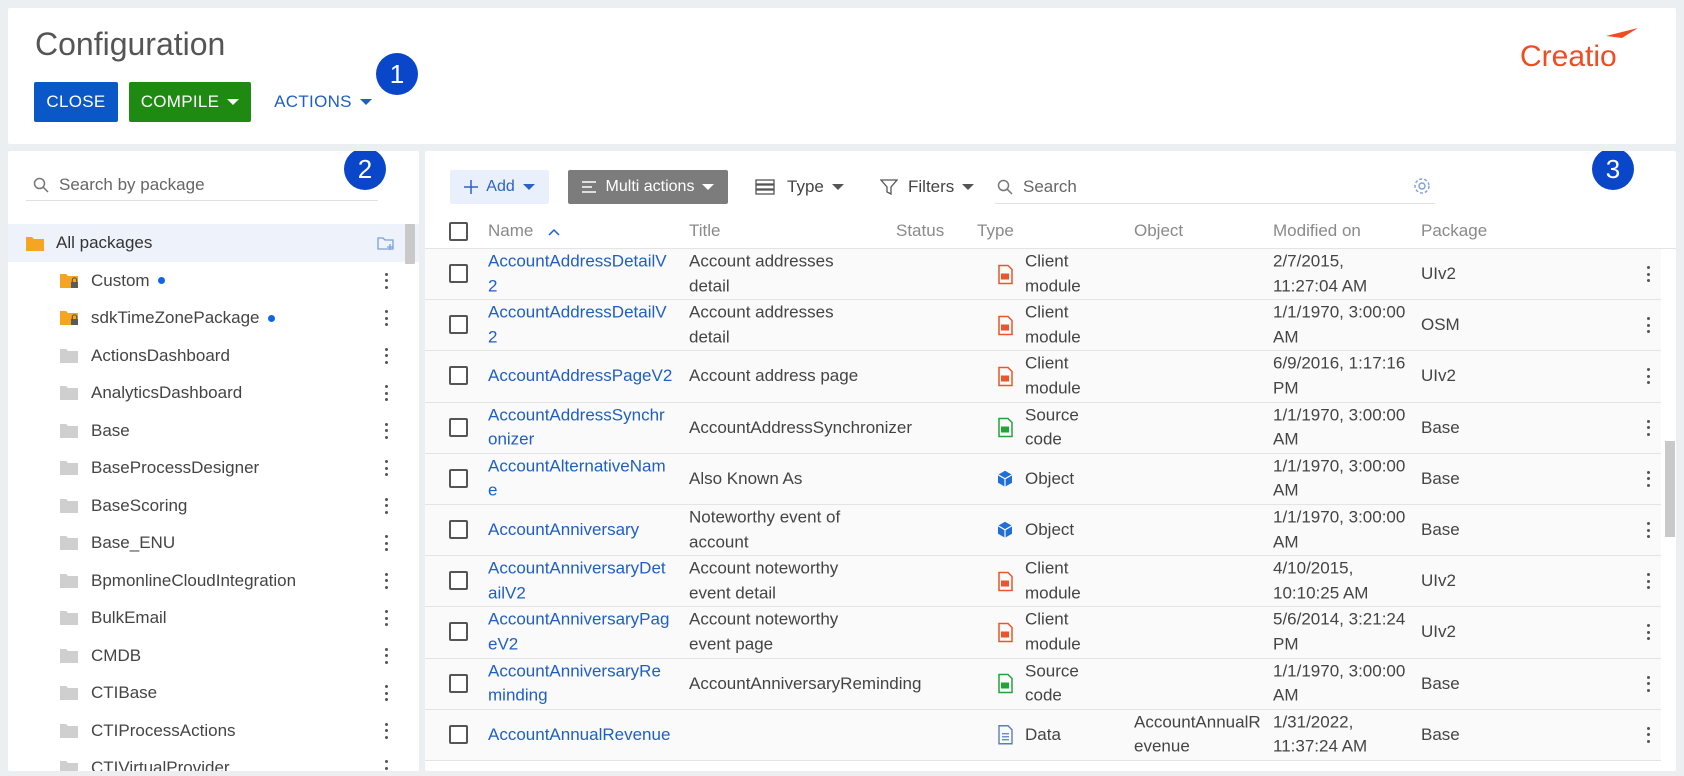 Image resolution: width=1684 pixels, height=776 pixels. What do you see at coordinates (580, 376) in the screenshot?
I see `schema-name-link: AccountAddressPageV2` at bounding box center [580, 376].